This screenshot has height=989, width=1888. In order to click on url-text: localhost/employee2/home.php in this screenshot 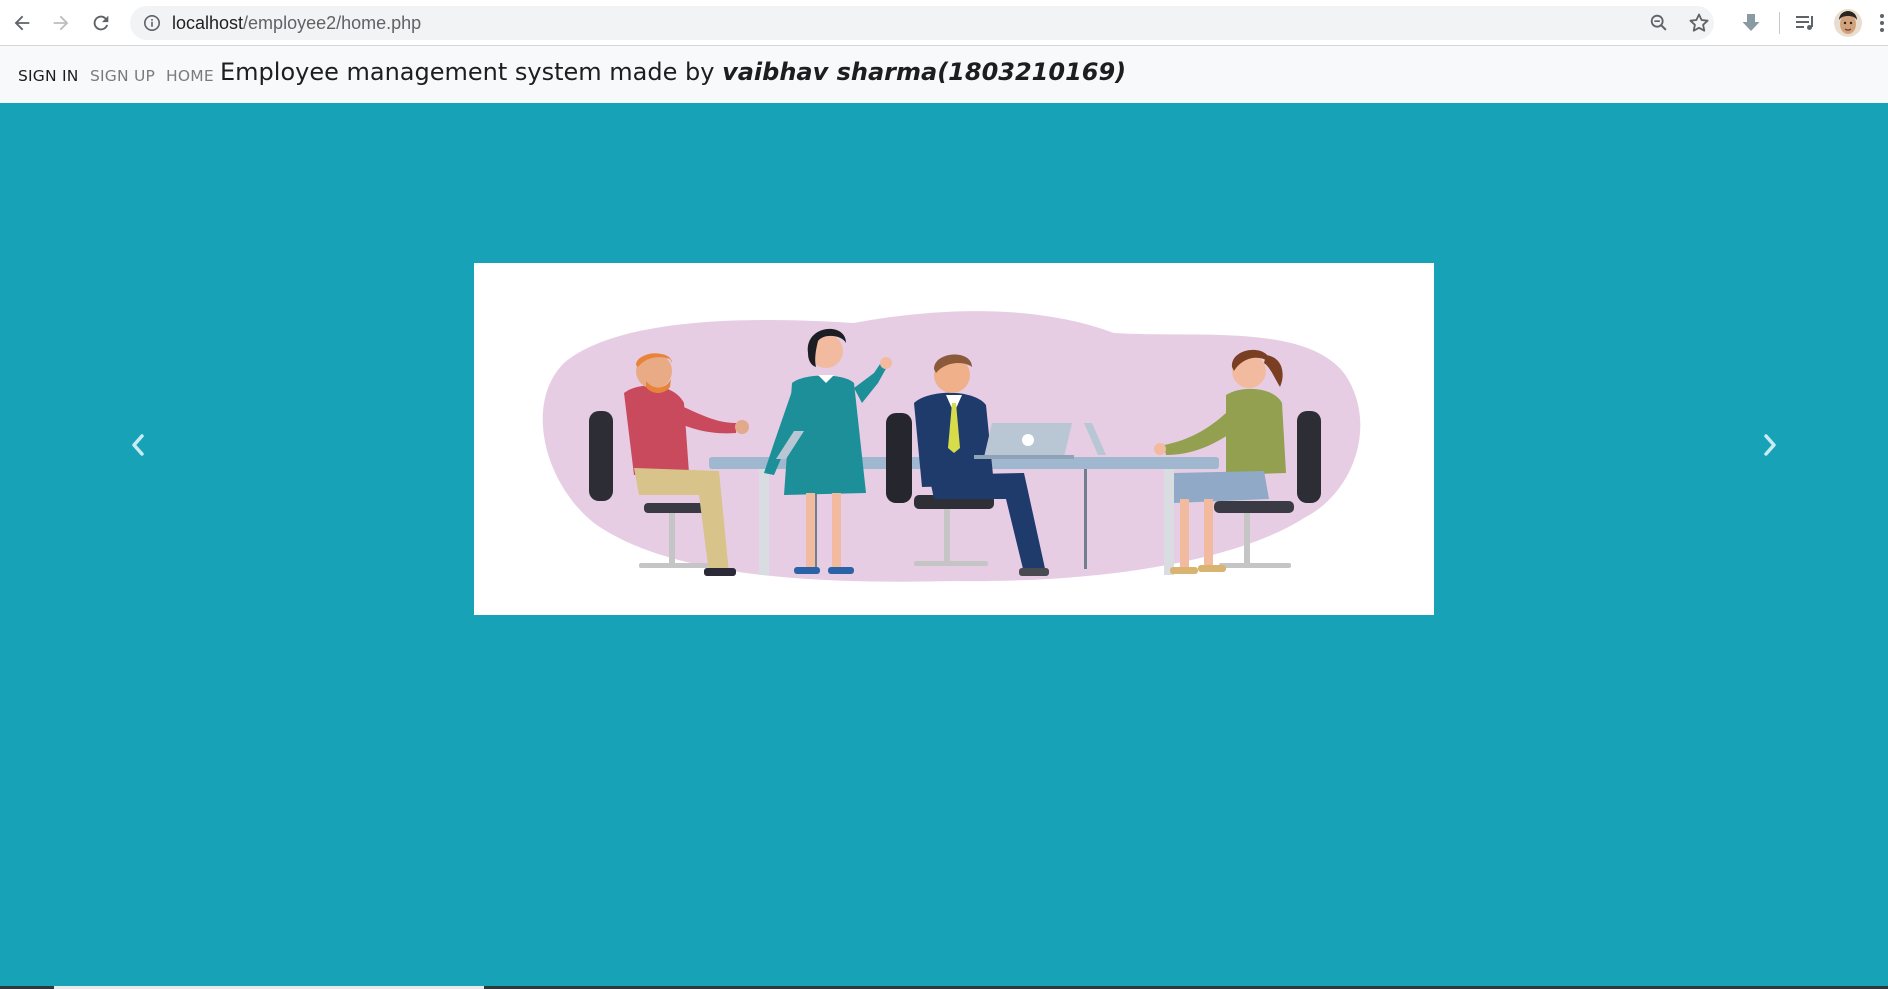, I will do `click(296, 23)`.